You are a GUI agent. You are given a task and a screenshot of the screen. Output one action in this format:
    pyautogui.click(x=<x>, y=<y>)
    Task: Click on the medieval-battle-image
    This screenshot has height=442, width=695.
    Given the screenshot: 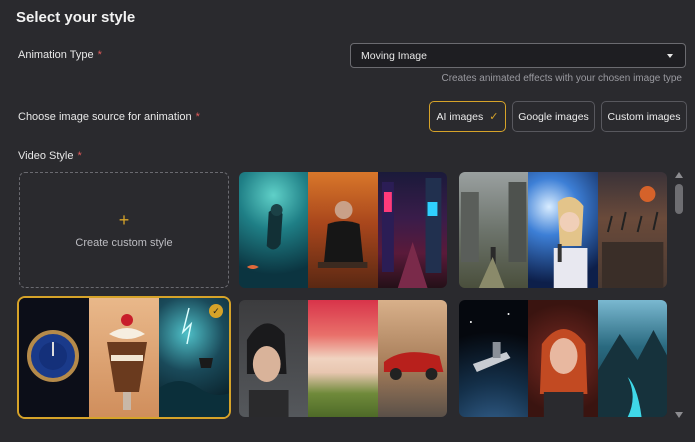 What is the action you would take?
    pyautogui.click(x=632, y=230)
    